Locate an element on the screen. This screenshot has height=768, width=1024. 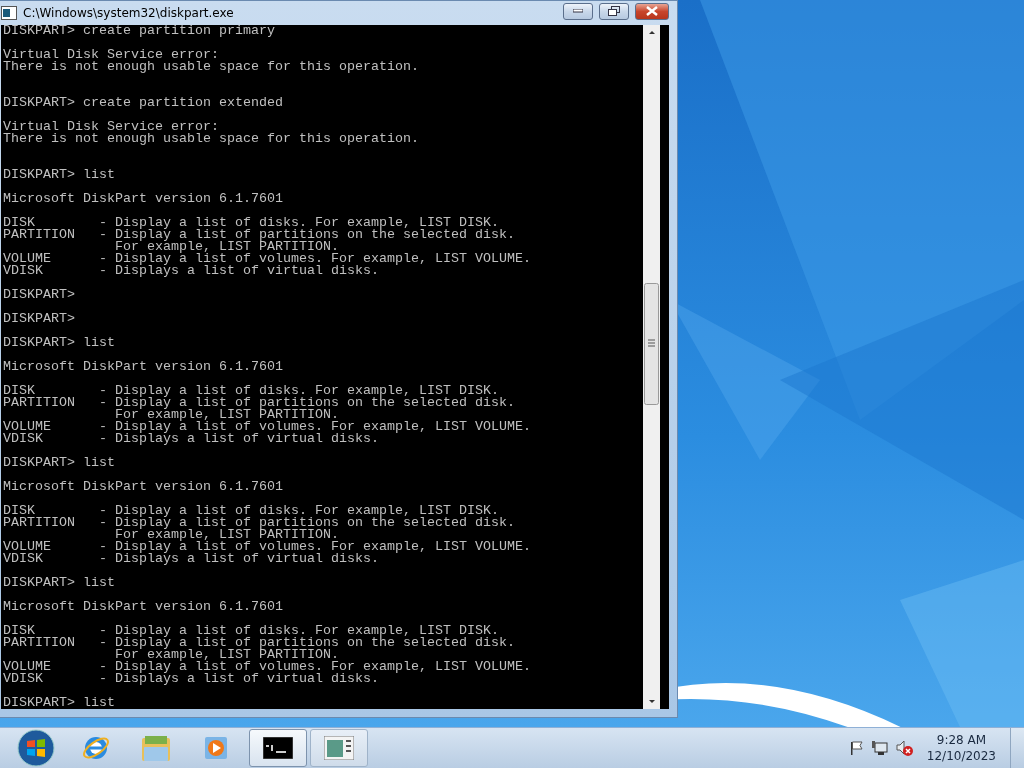
console-icon is located at coordinates (278, 748).